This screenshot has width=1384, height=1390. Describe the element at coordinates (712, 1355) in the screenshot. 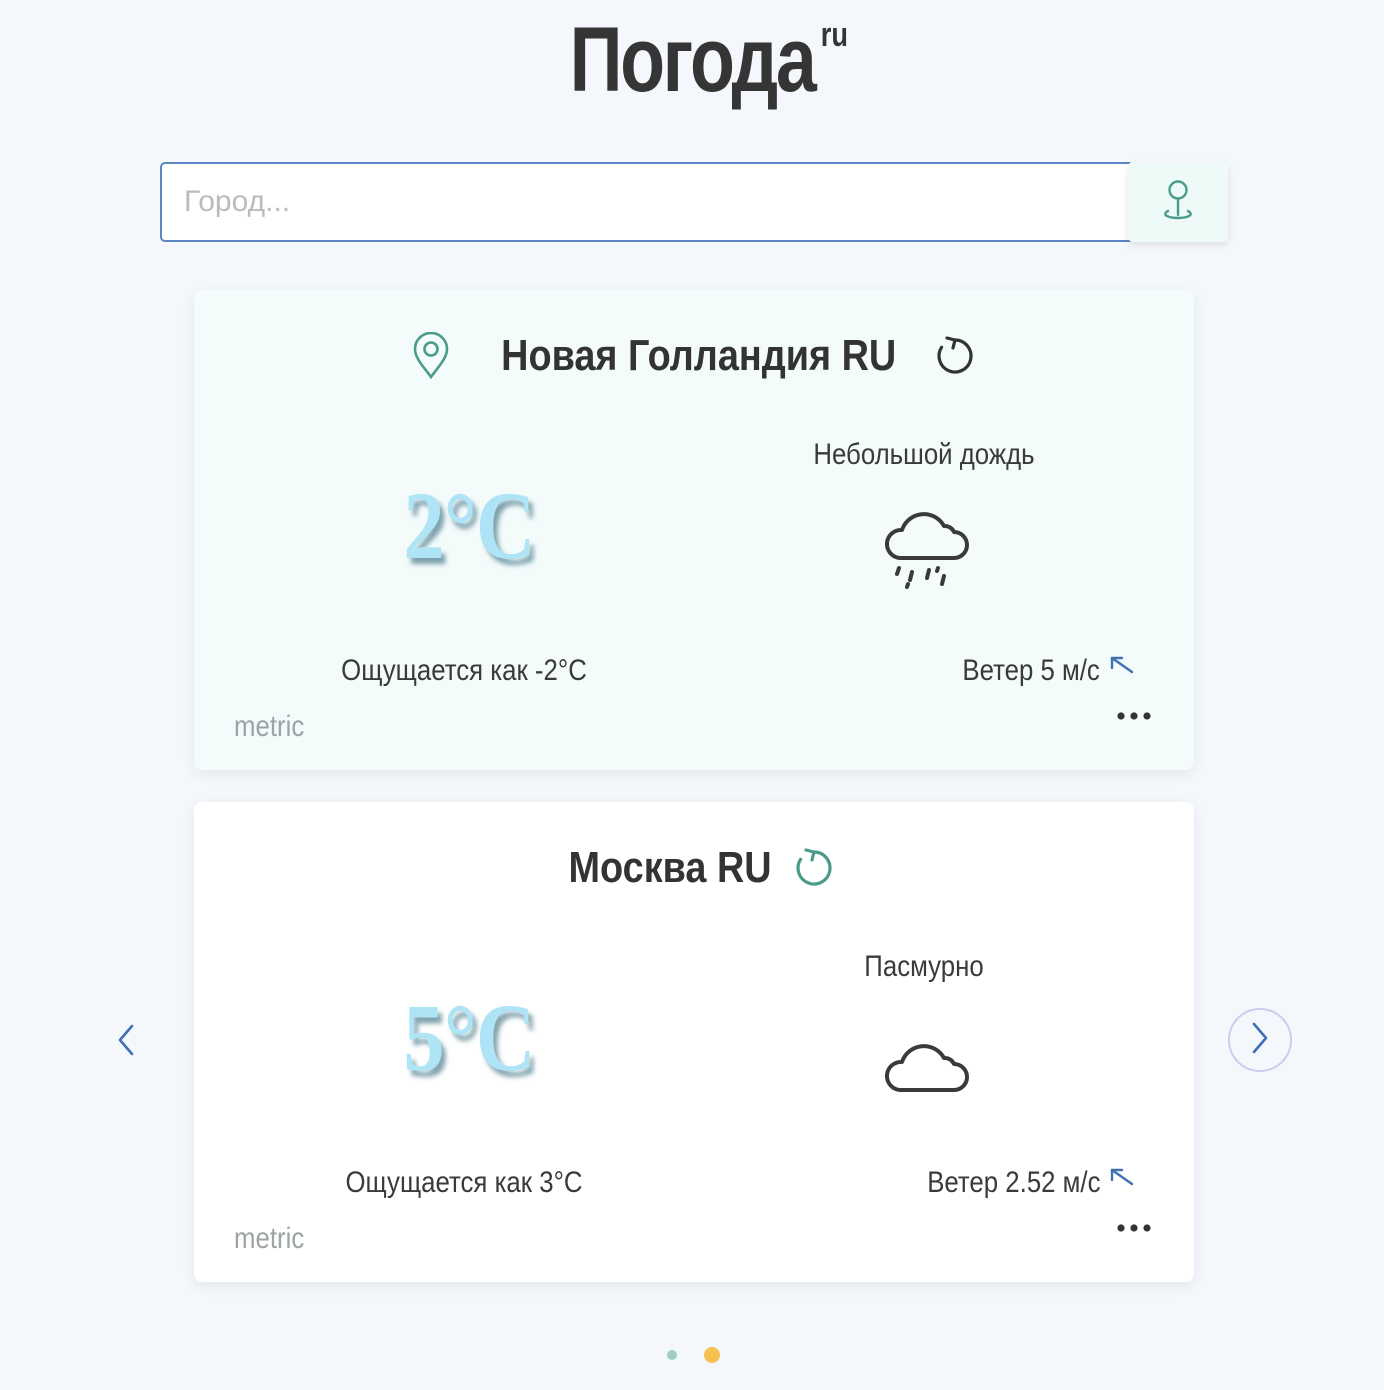

I see `pagination-dot-active` at that location.